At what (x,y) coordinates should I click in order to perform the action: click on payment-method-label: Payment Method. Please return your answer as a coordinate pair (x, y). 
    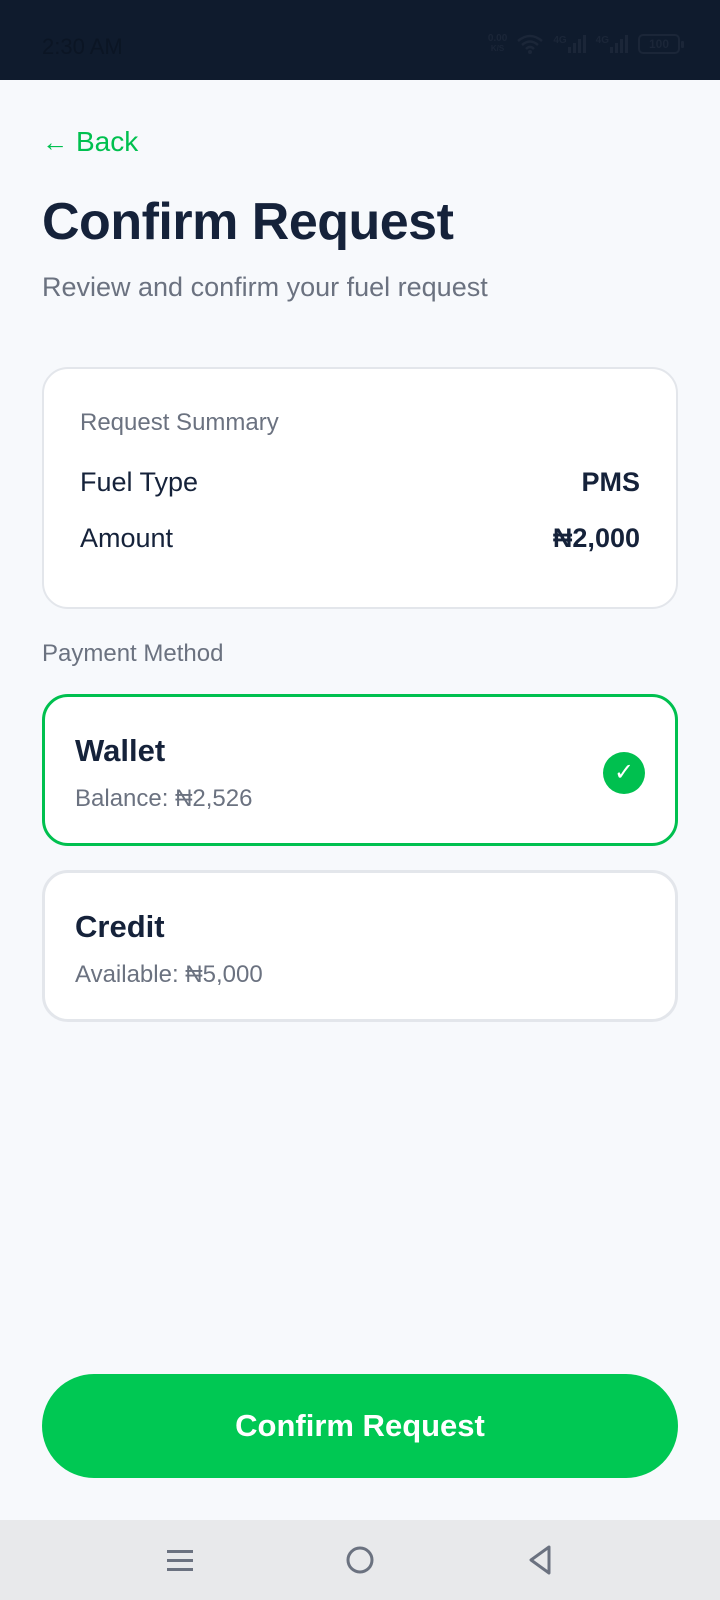
    Looking at the image, I should click on (133, 653).